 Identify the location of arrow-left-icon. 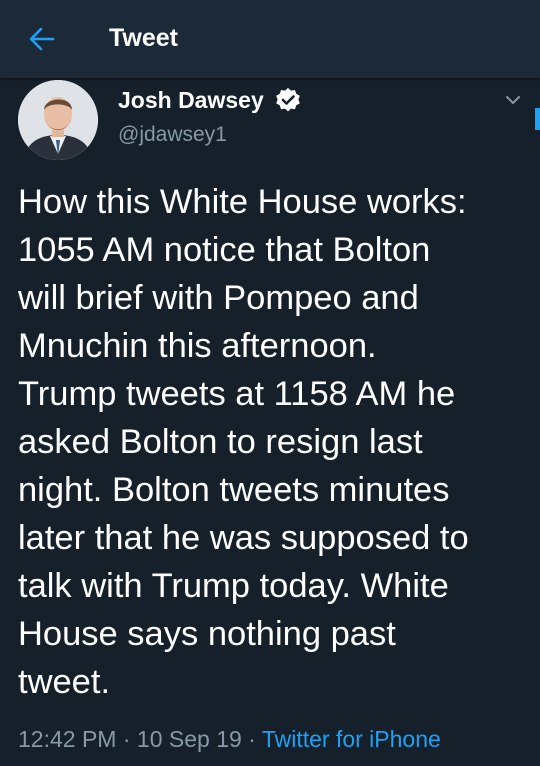
(42, 39).